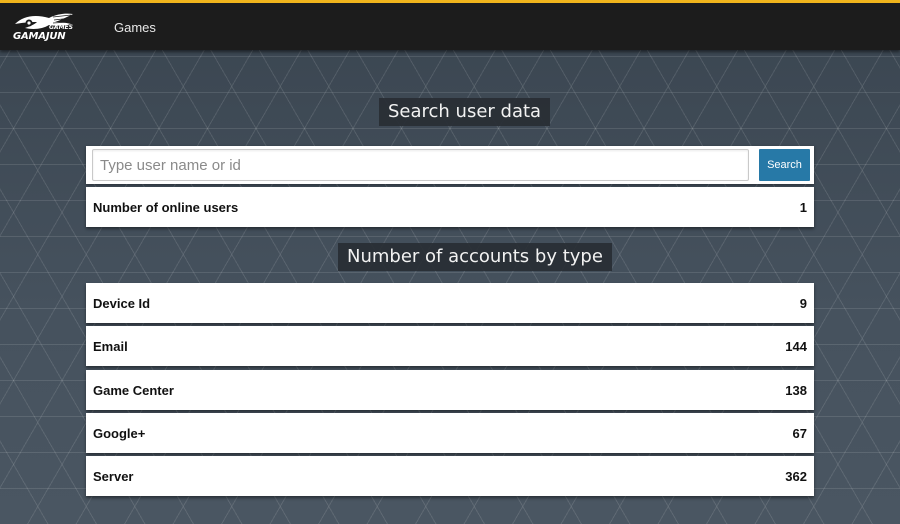 Image resolution: width=900 pixels, height=524 pixels. I want to click on account-type-count: 362, so click(796, 476).